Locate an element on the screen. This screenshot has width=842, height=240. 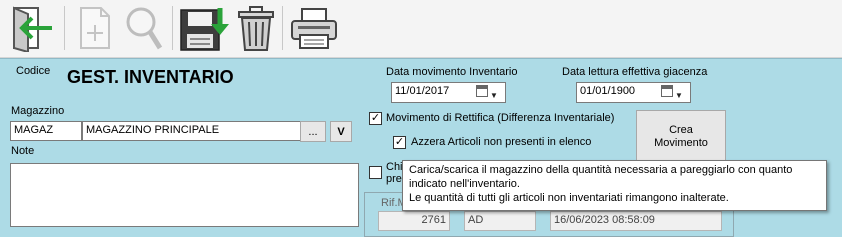
exit-button is located at coordinates (32, 28).